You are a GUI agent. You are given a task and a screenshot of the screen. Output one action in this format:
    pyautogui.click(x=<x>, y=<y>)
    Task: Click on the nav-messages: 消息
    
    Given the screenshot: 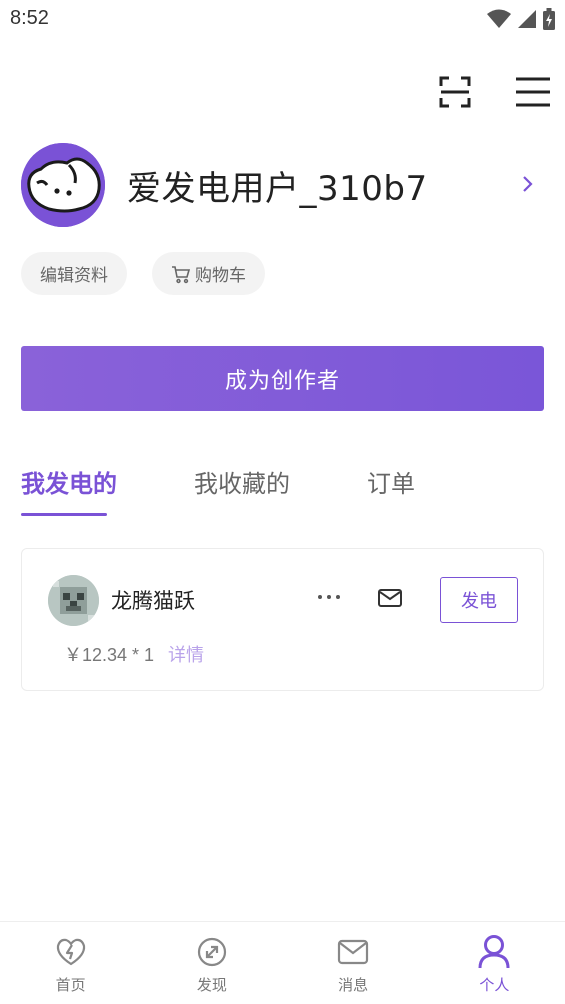 What is the action you would take?
    pyautogui.click(x=353, y=963)
    